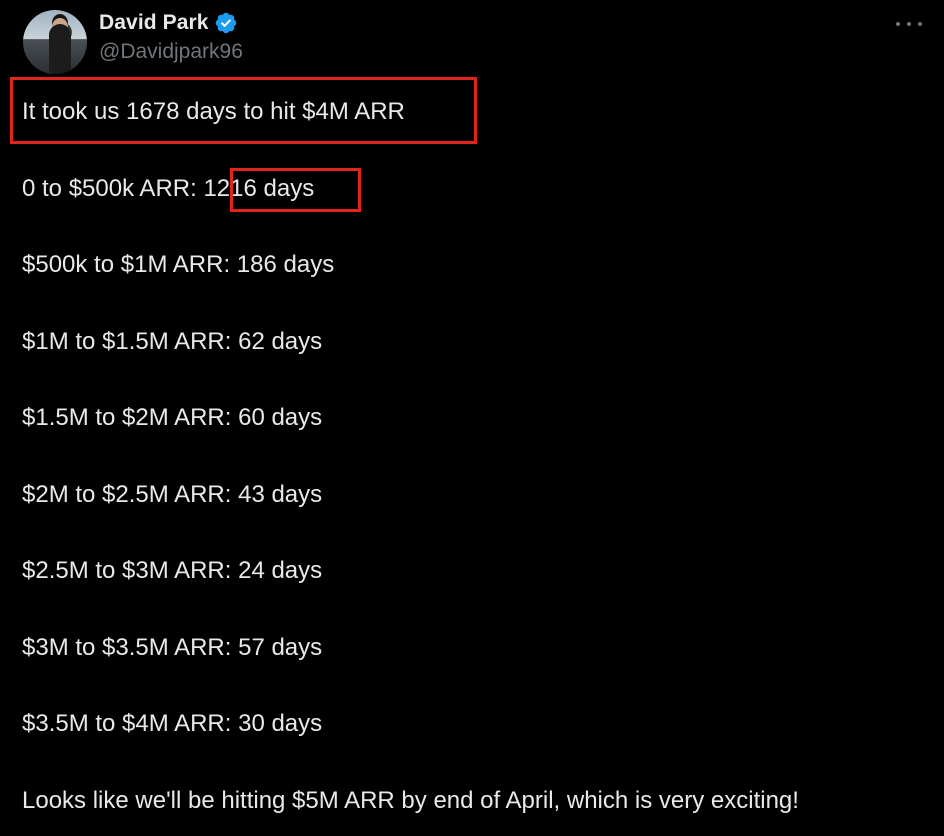  Describe the element at coordinates (178, 264) in the screenshot. I see `tweet-line: $500k to $1M ARR: 186 days` at that location.